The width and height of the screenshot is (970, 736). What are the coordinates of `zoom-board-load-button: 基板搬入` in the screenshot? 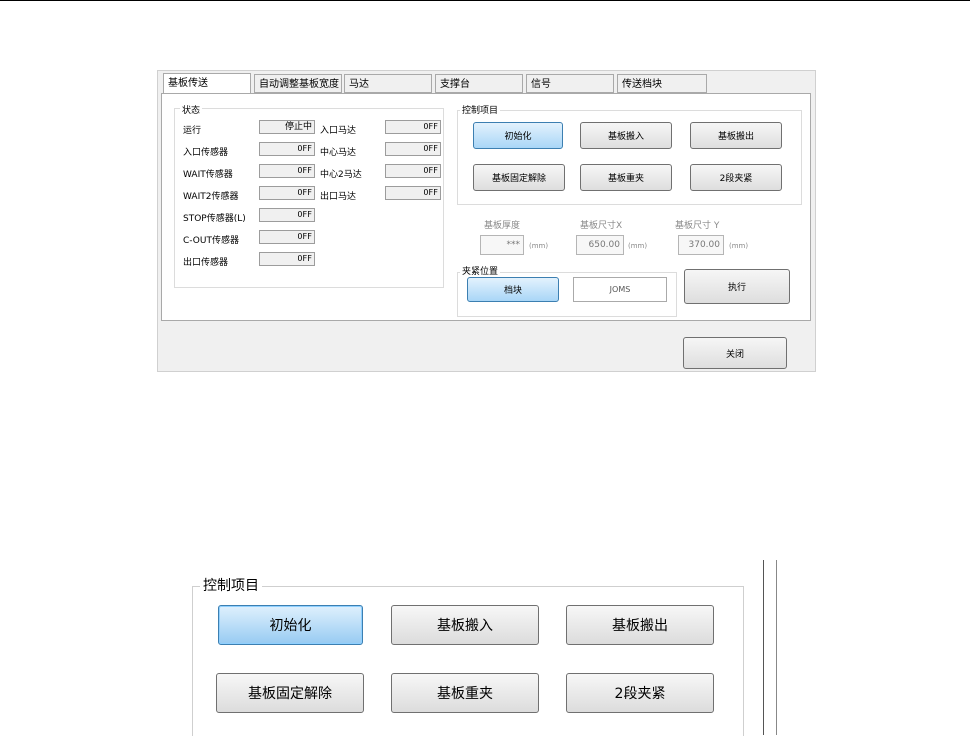 It's located at (465, 625).